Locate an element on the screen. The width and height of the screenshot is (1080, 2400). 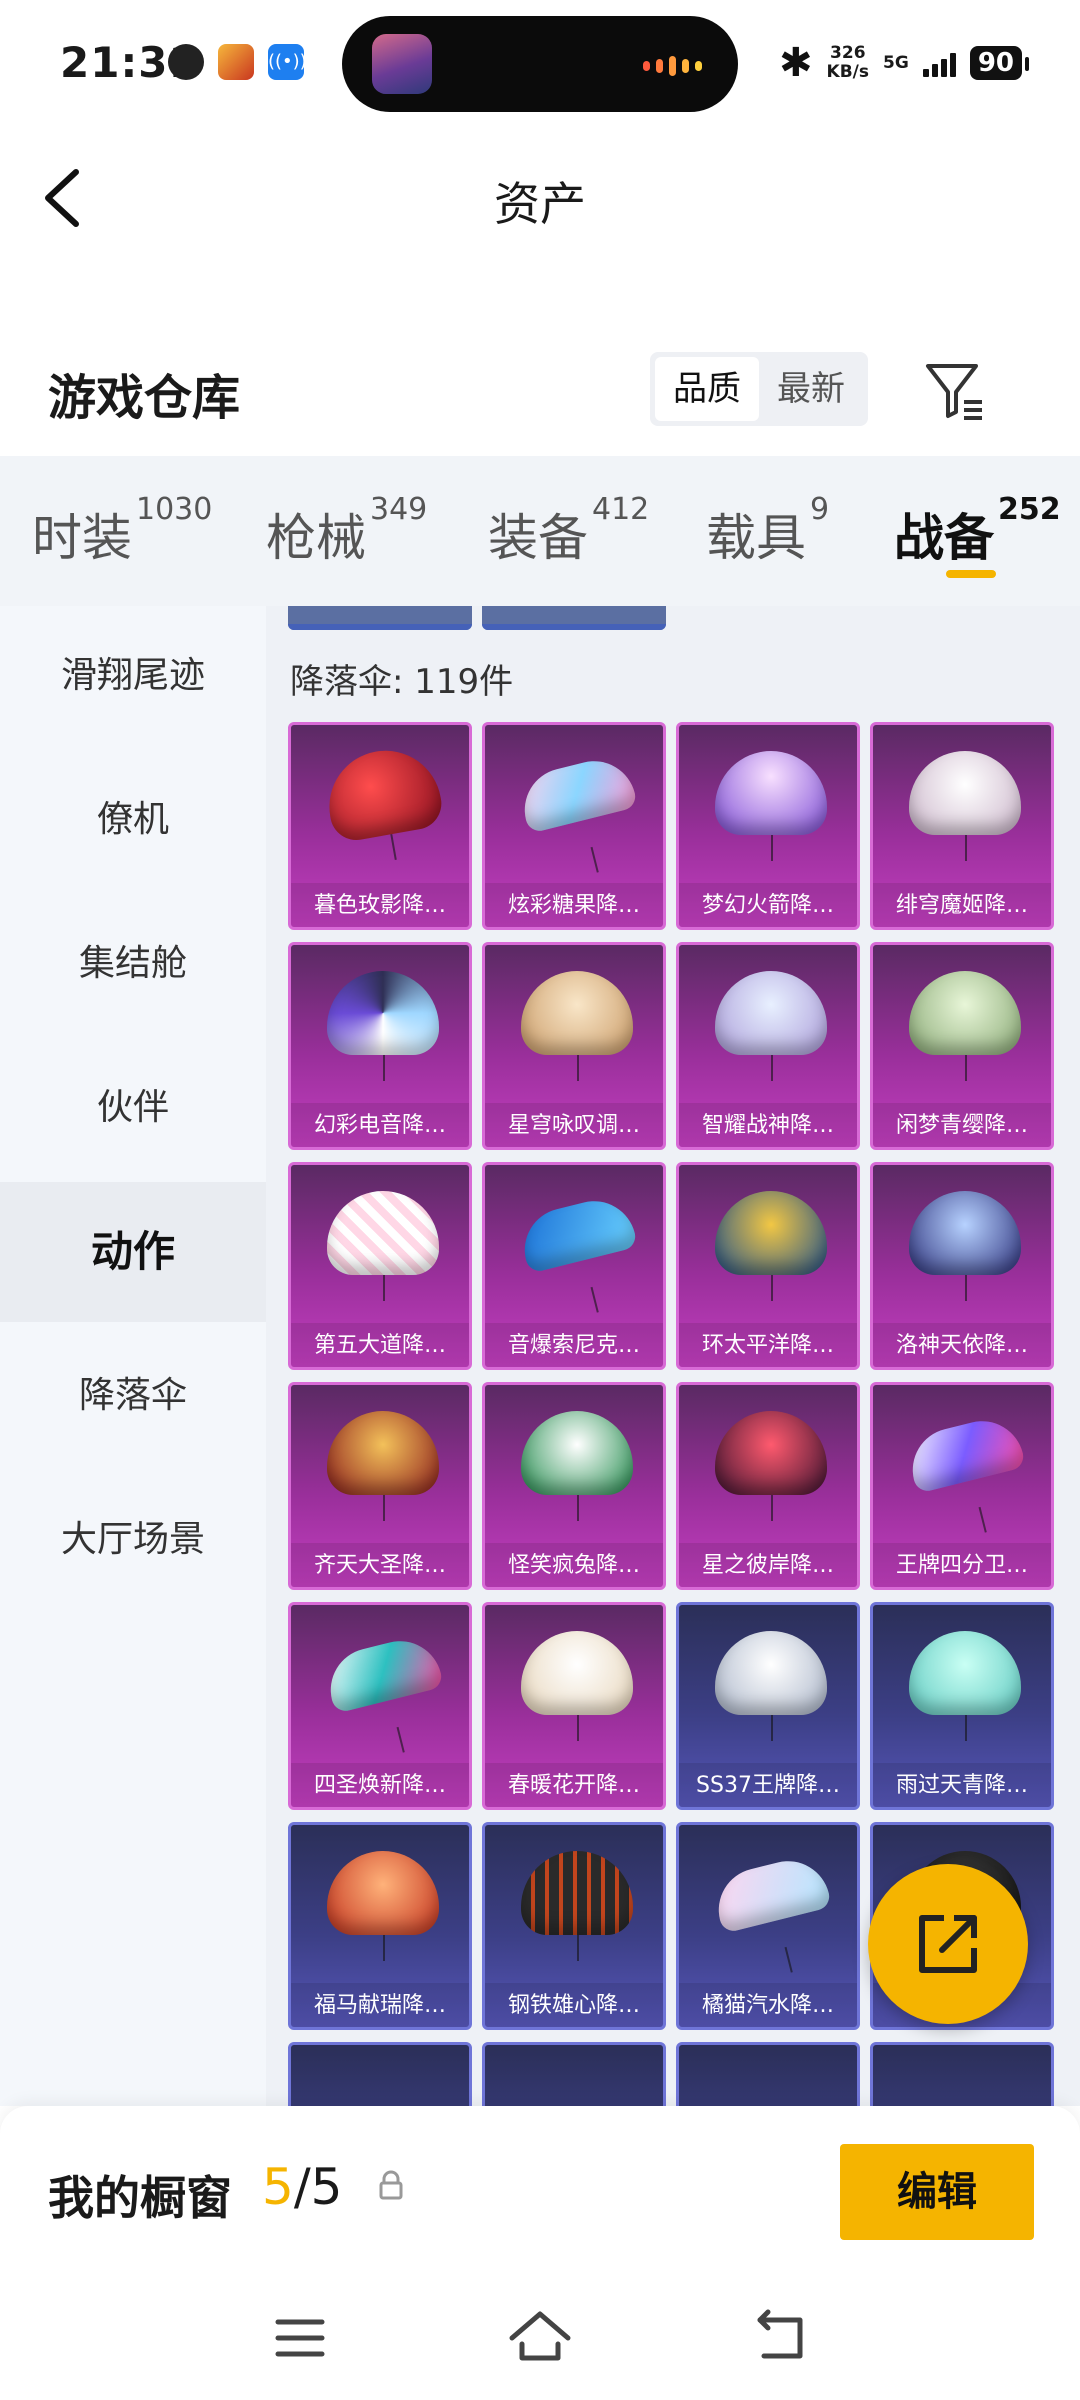
sidebar-item-wingman: 僚机 is located at coordinates (133, 820).